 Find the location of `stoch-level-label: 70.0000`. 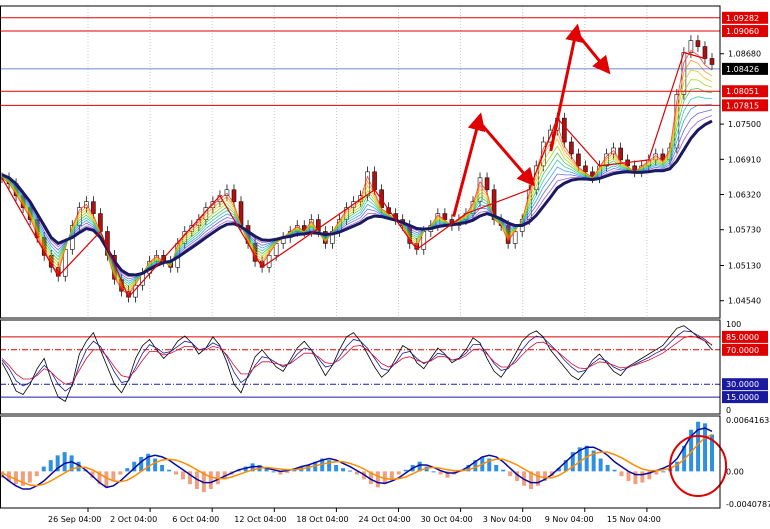

stoch-level-label: 70.0000 is located at coordinates (742, 350).